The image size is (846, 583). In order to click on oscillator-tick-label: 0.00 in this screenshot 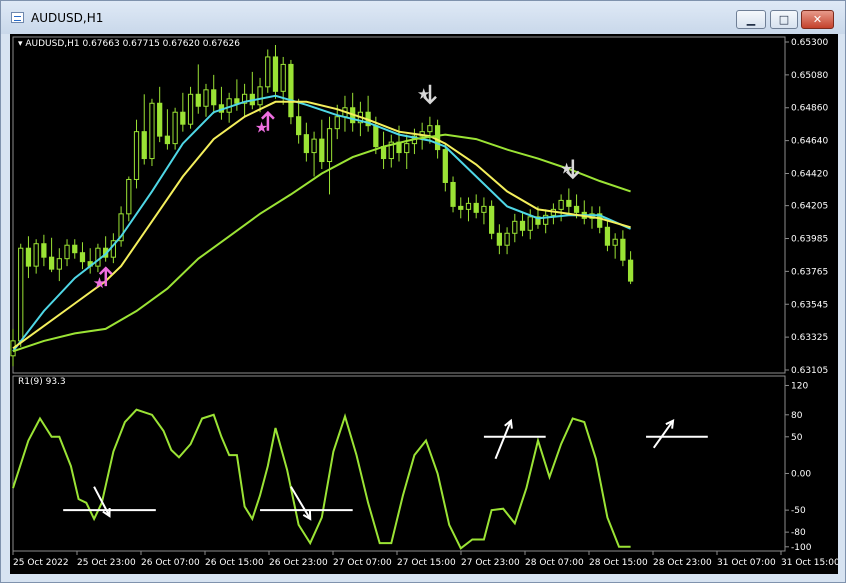, I will do `click(801, 474)`.